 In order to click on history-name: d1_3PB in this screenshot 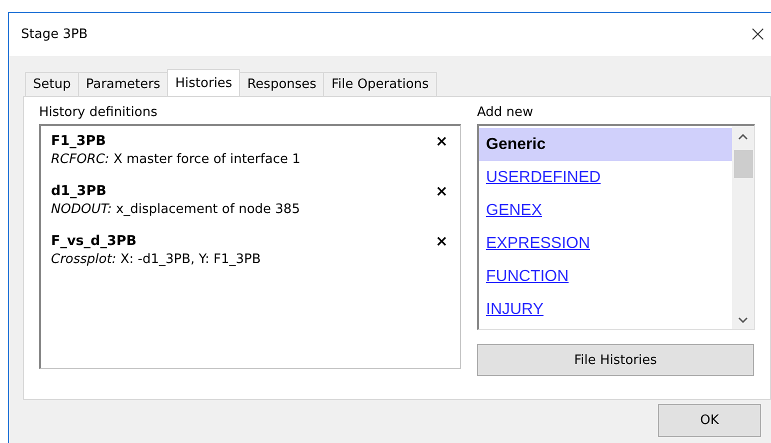, I will do `click(78, 191)`.